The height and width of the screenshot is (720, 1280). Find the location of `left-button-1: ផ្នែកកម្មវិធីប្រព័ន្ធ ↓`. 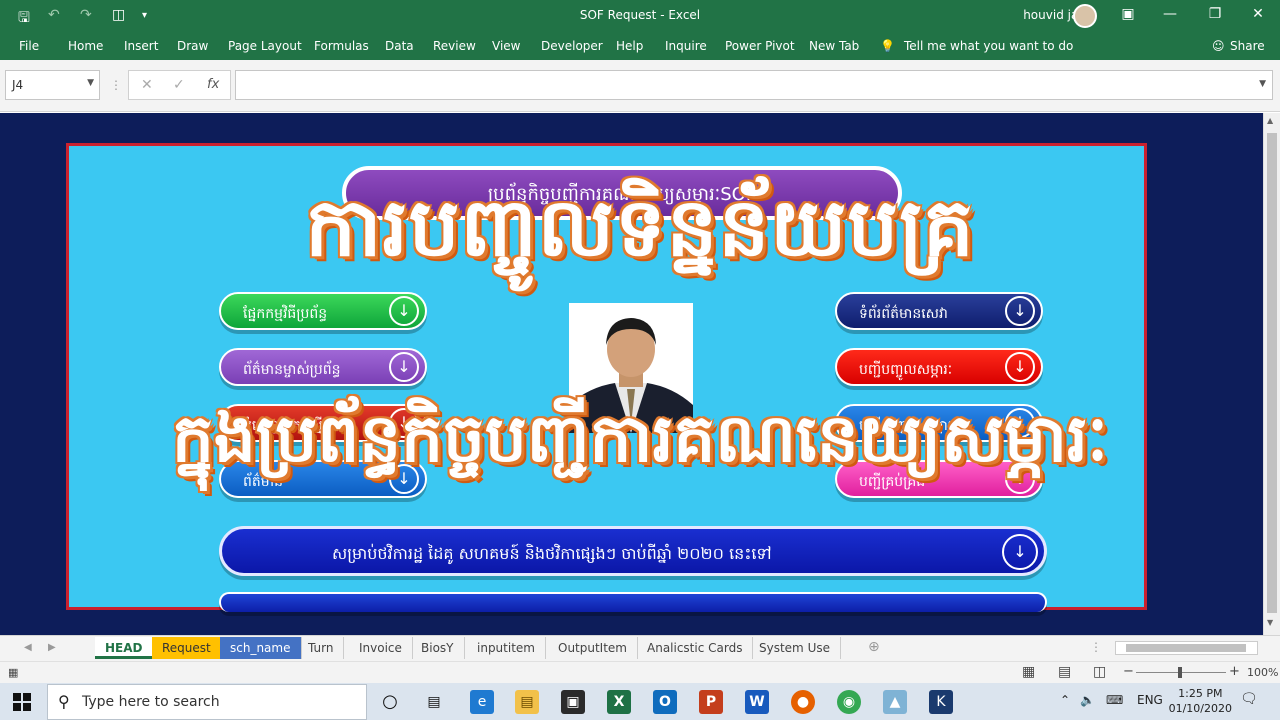

left-button-1: ផ្នែកកម្មវិធីប្រព័ន្ធ ↓ is located at coordinates (323, 311).